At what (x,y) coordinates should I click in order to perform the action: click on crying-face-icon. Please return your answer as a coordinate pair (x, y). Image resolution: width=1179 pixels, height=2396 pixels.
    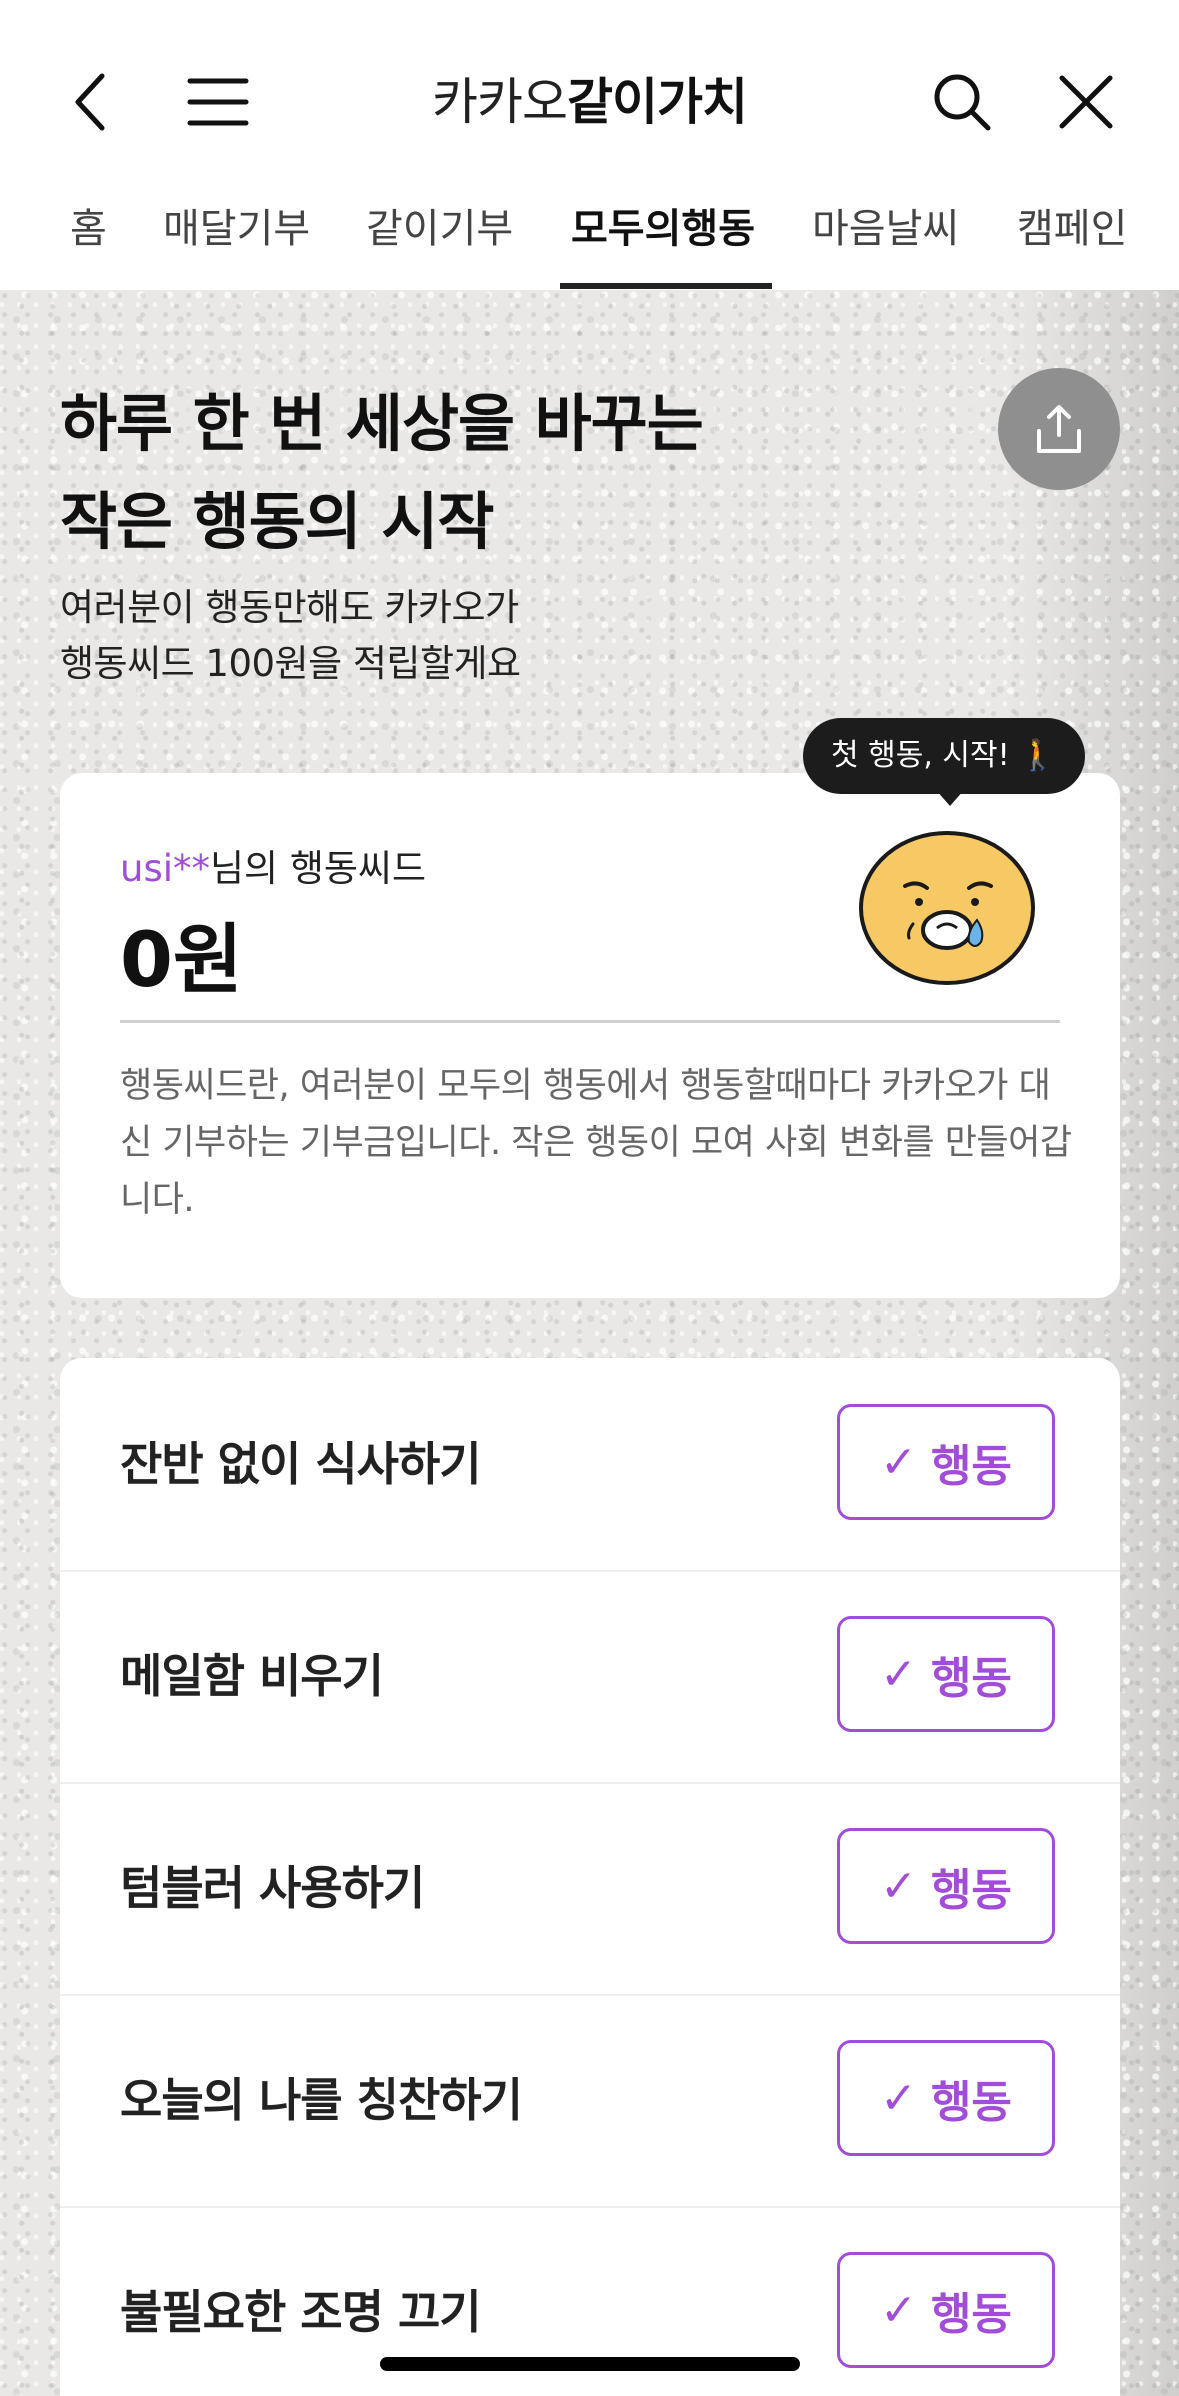
    Looking at the image, I should click on (947, 908).